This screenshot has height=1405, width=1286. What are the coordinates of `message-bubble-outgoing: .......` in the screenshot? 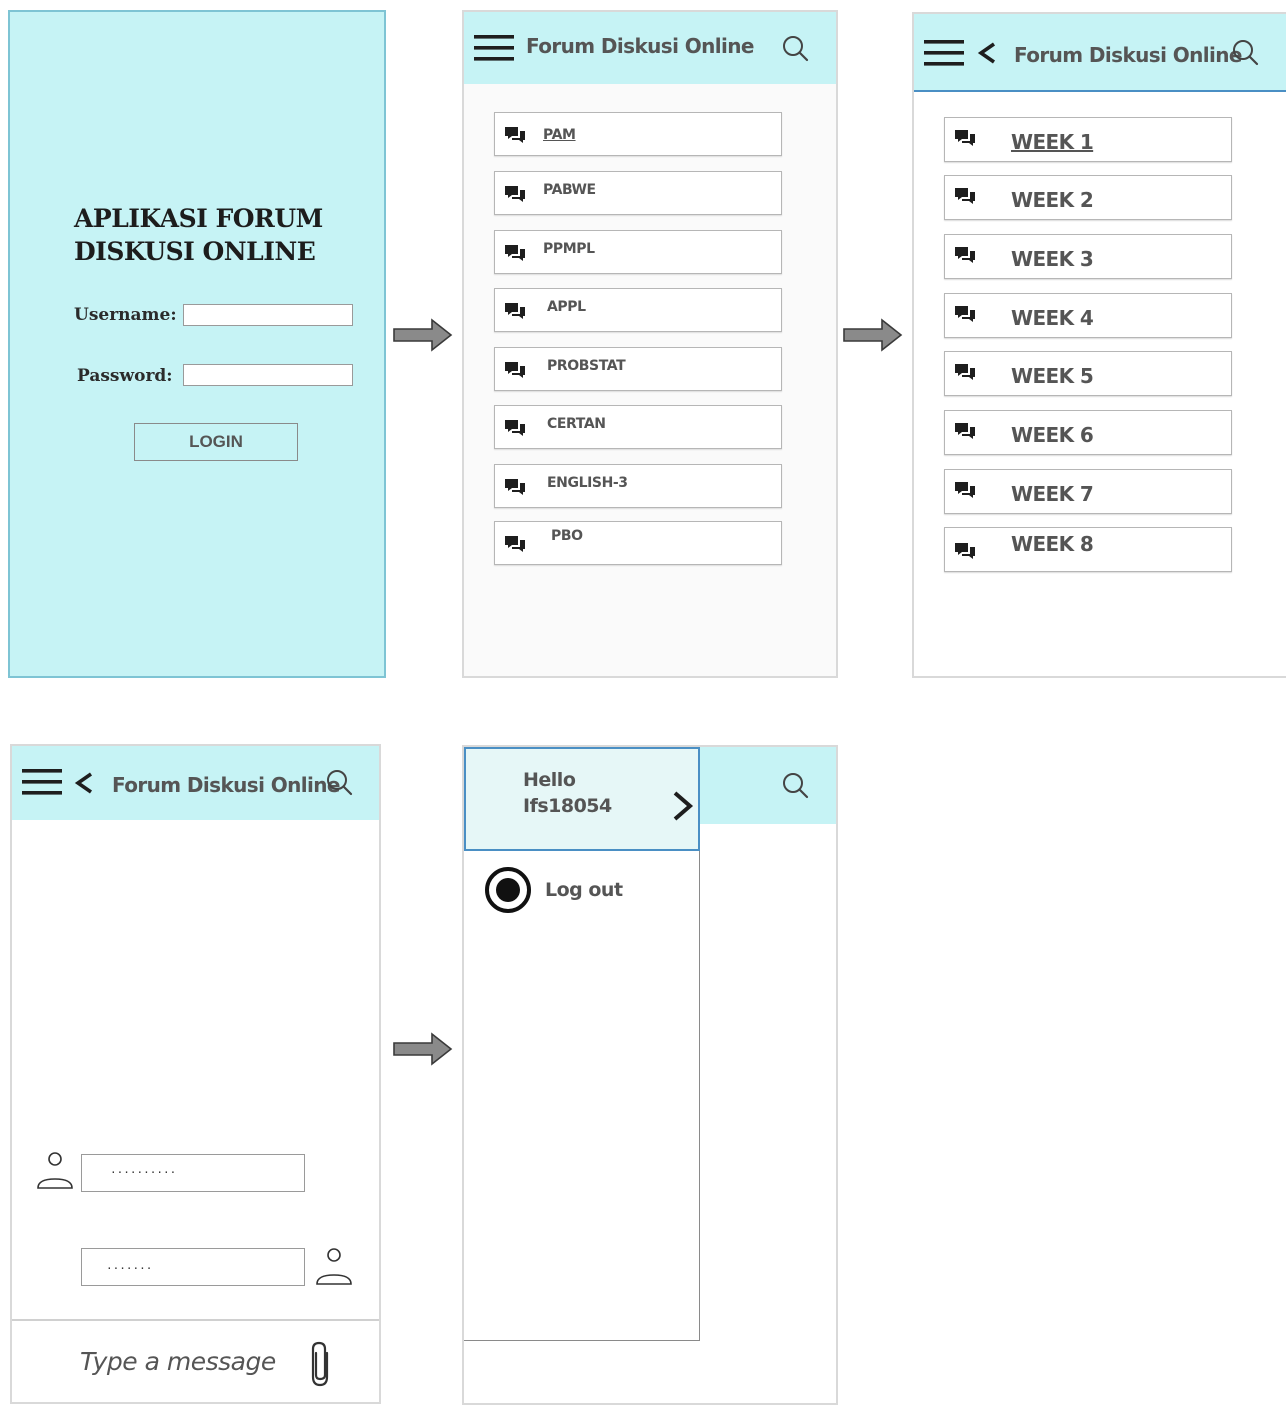 It's located at (193, 1267).